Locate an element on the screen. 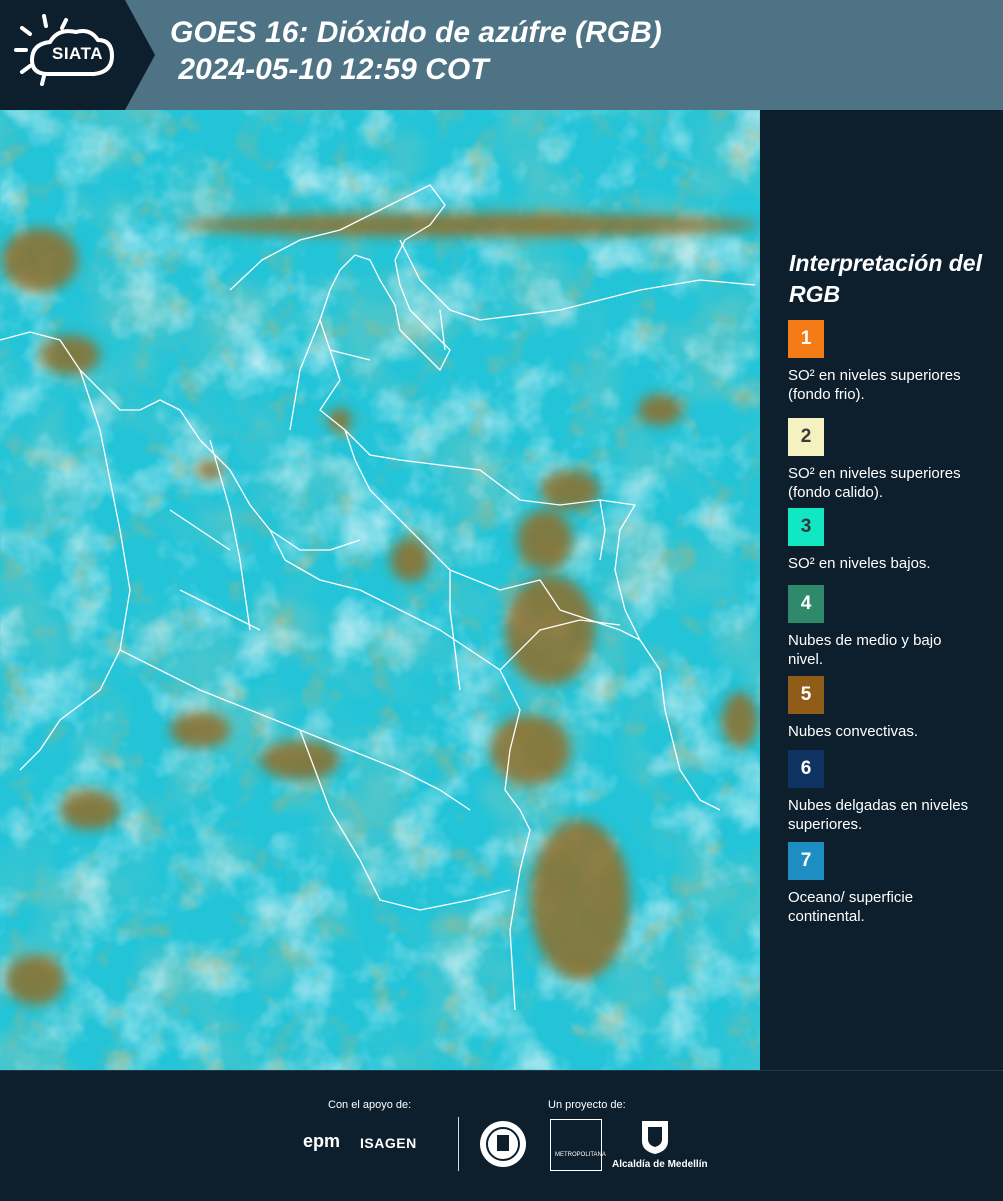 Image resolution: width=1003 pixels, height=1201 pixels. legend-item-3: 3 SO² en niveles bajos. is located at coordinates (888, 540).